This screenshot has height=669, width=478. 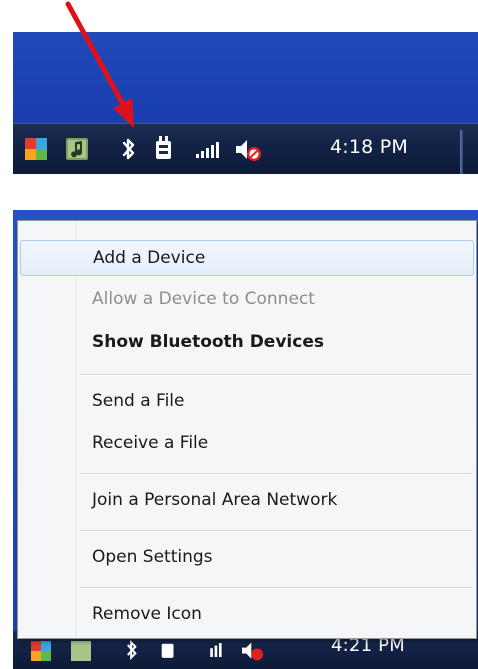 What do you see at coordinates (247, 615) in the screenshot?
I see `menu-item-remove-icon: Remove Icon` at bounding box center [247, 615].